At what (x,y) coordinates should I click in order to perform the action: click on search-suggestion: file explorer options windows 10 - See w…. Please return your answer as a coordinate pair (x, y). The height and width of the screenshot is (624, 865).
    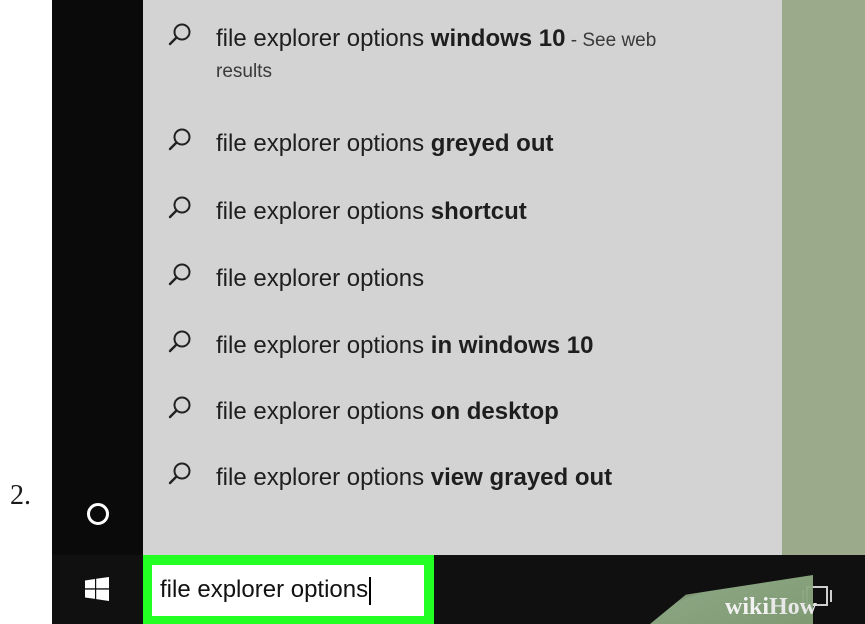
    Looking at the image, I should click on (462, 54).